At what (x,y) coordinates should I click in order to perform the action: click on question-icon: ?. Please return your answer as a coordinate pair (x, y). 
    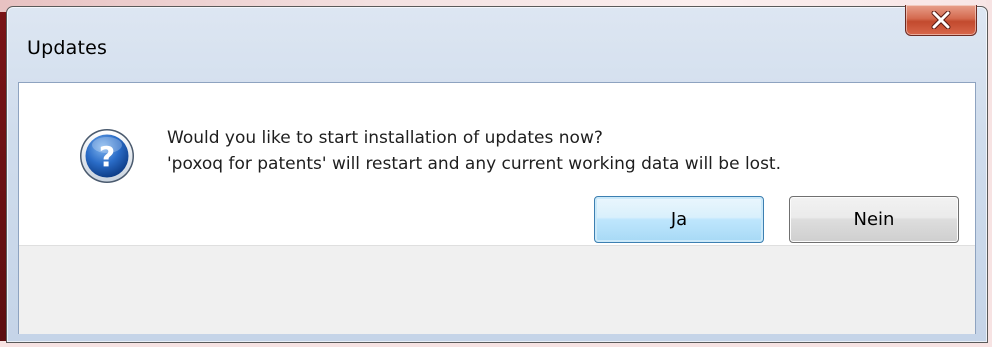
    Looking at the image, I should click on (107, 156).